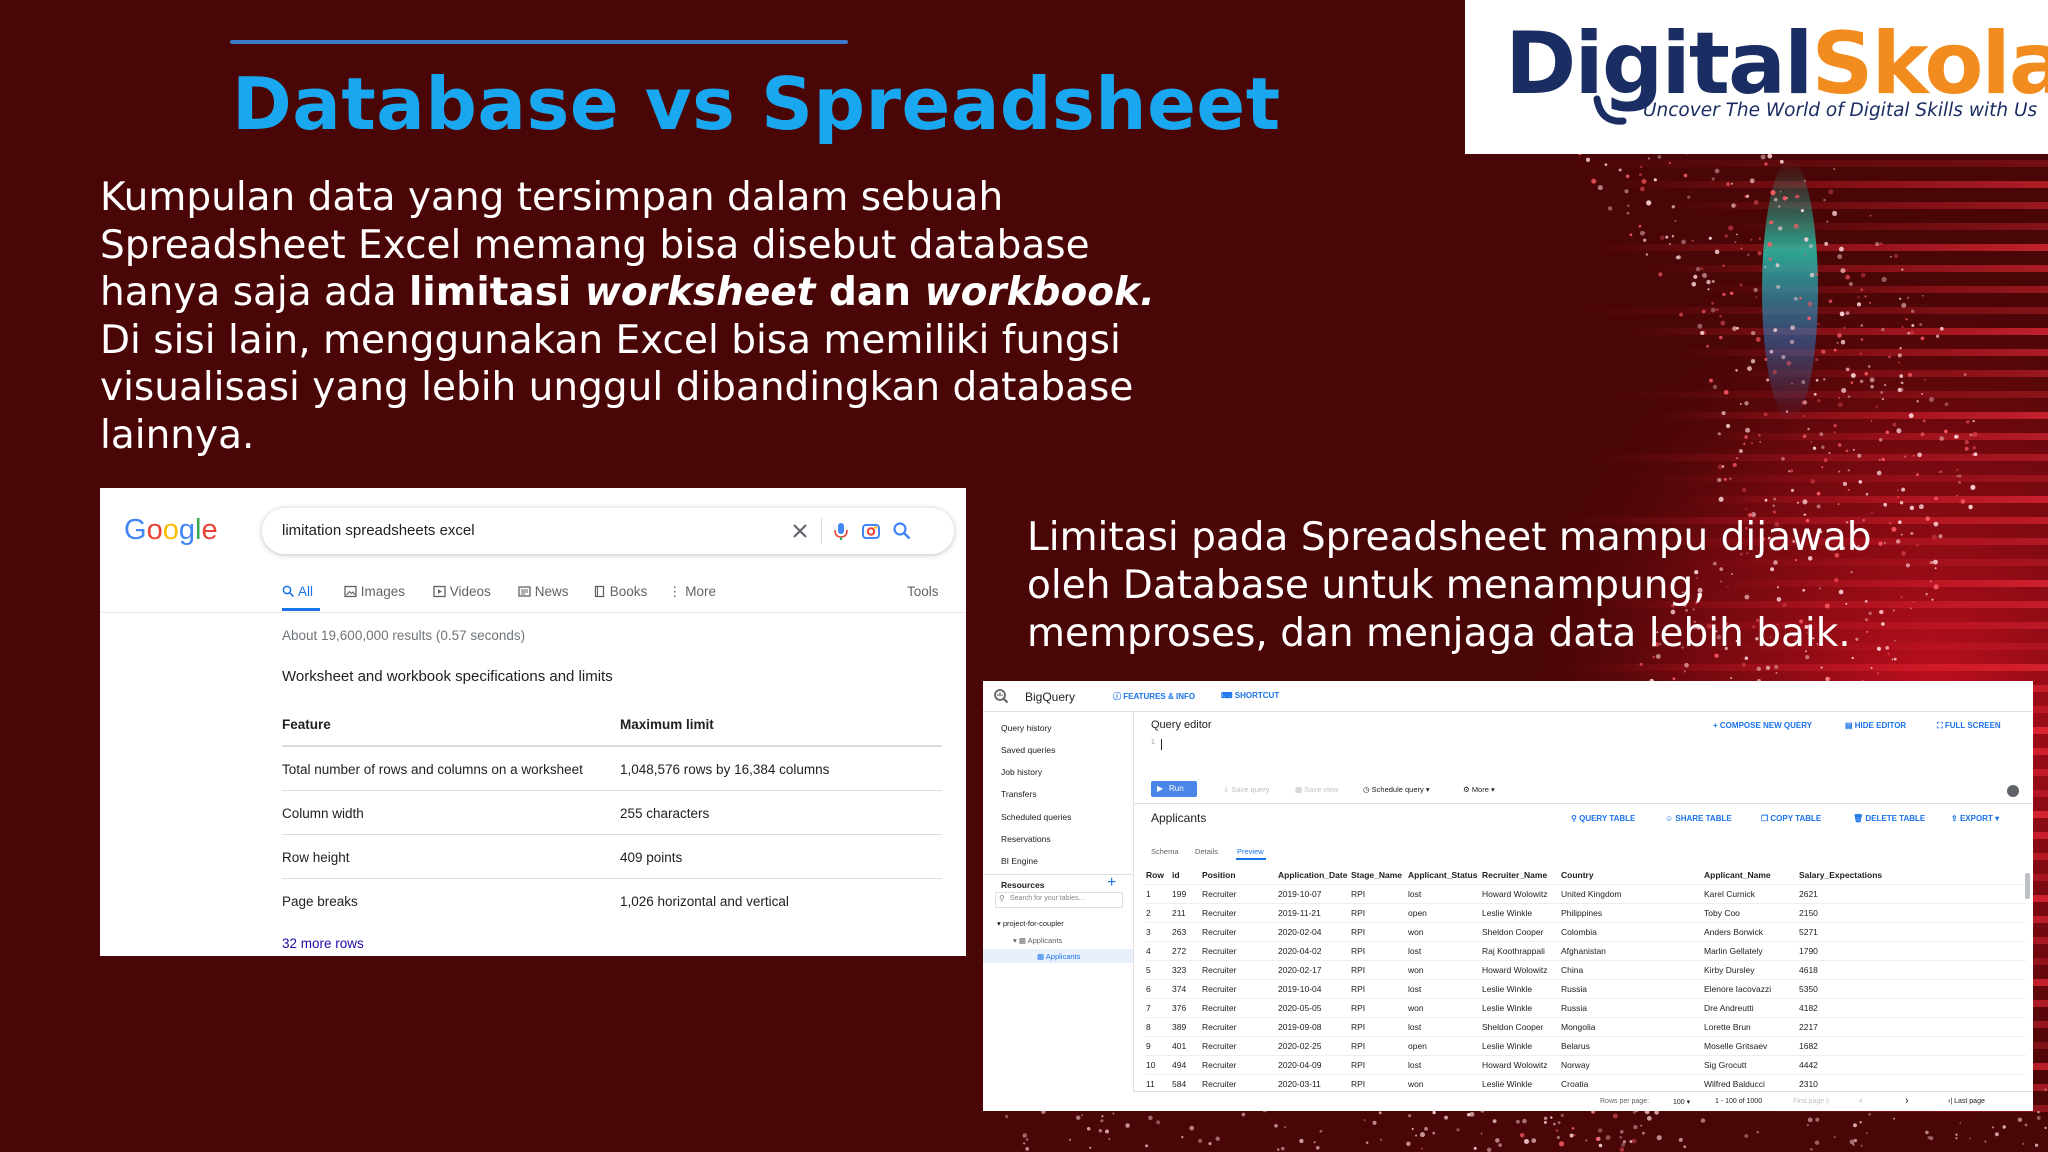 The image size is (2048, 1152). Describe the element at coordinates (539, 42) in the screenshot. I see `title-rule` at that location.